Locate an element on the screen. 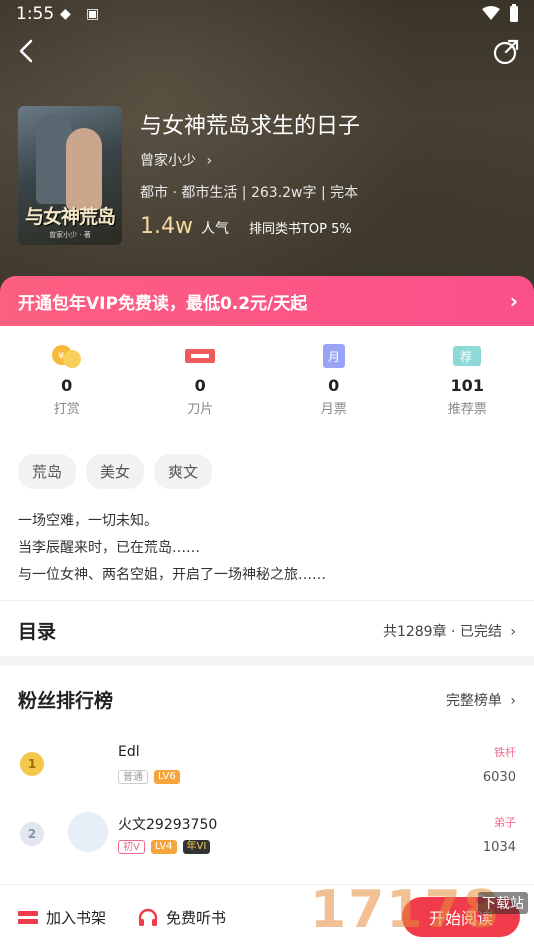  fan-badge: LV4 is located at coordinates (163, 847).